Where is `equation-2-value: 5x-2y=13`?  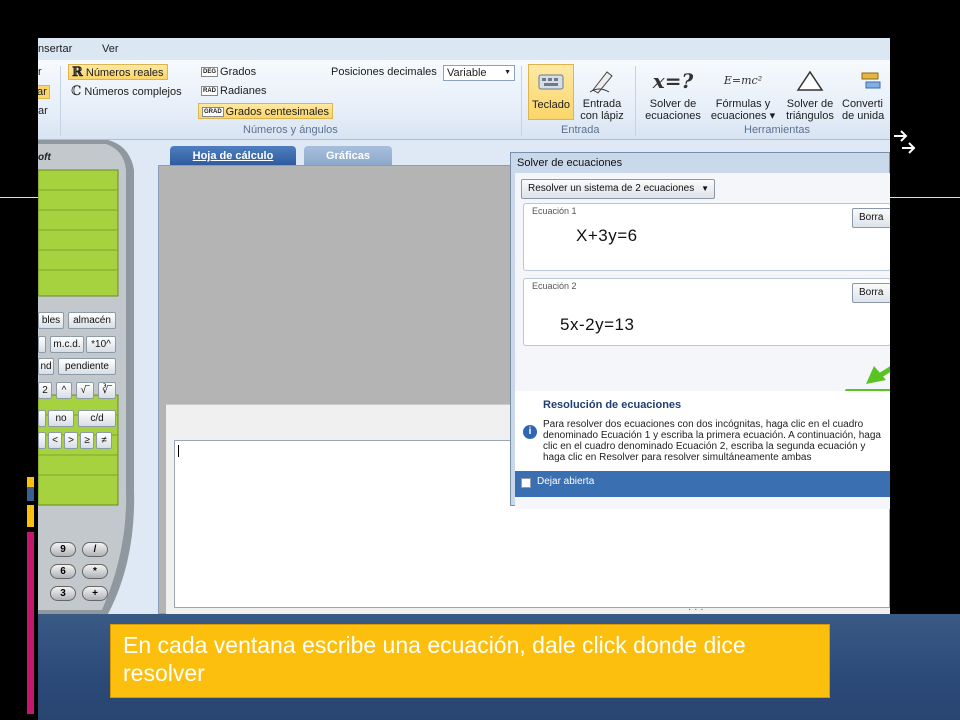 equation-2-value: 5x-2y=13 is located at coordinates (597, 324).